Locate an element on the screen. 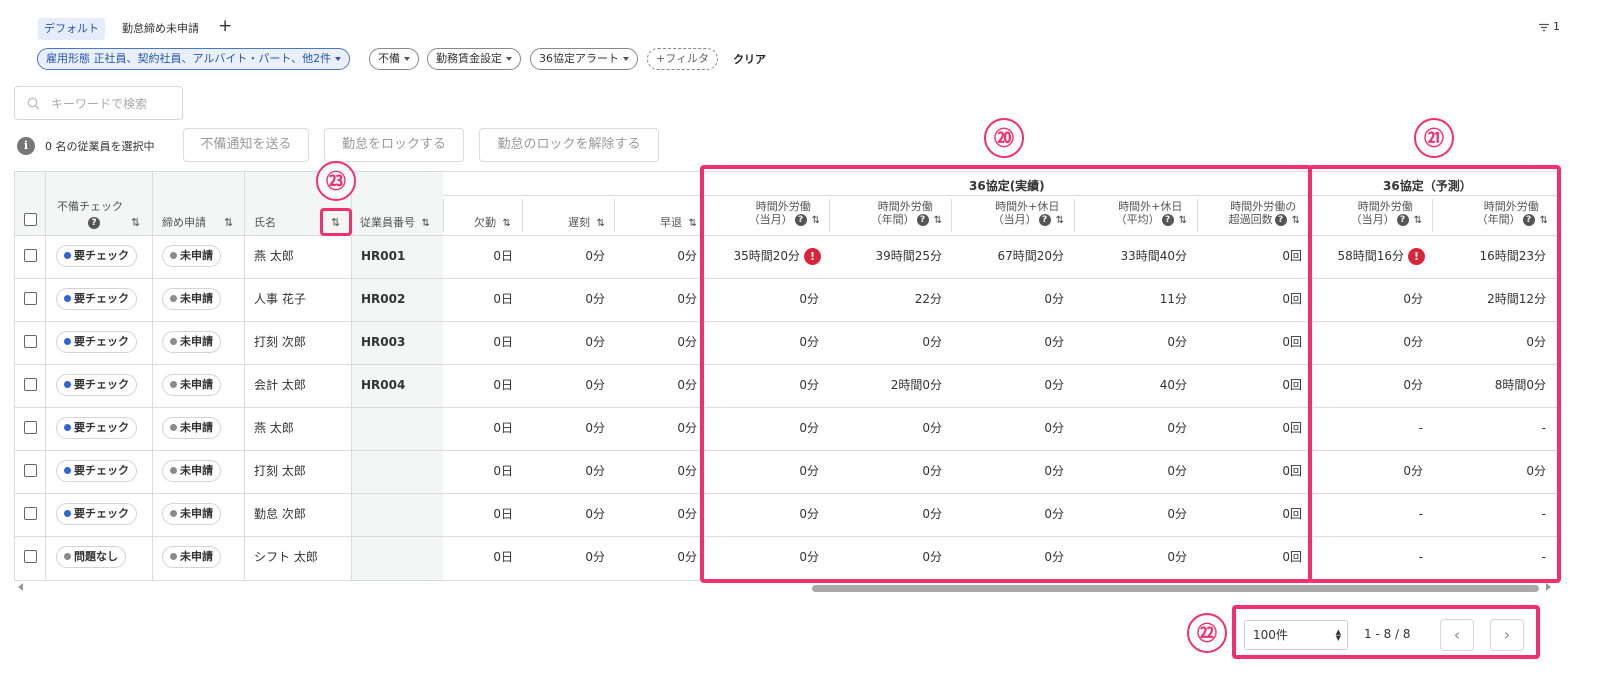 This screenshot has width=1600, height=693. column-header-name: 氏名 is located at coordinates (265, 222).